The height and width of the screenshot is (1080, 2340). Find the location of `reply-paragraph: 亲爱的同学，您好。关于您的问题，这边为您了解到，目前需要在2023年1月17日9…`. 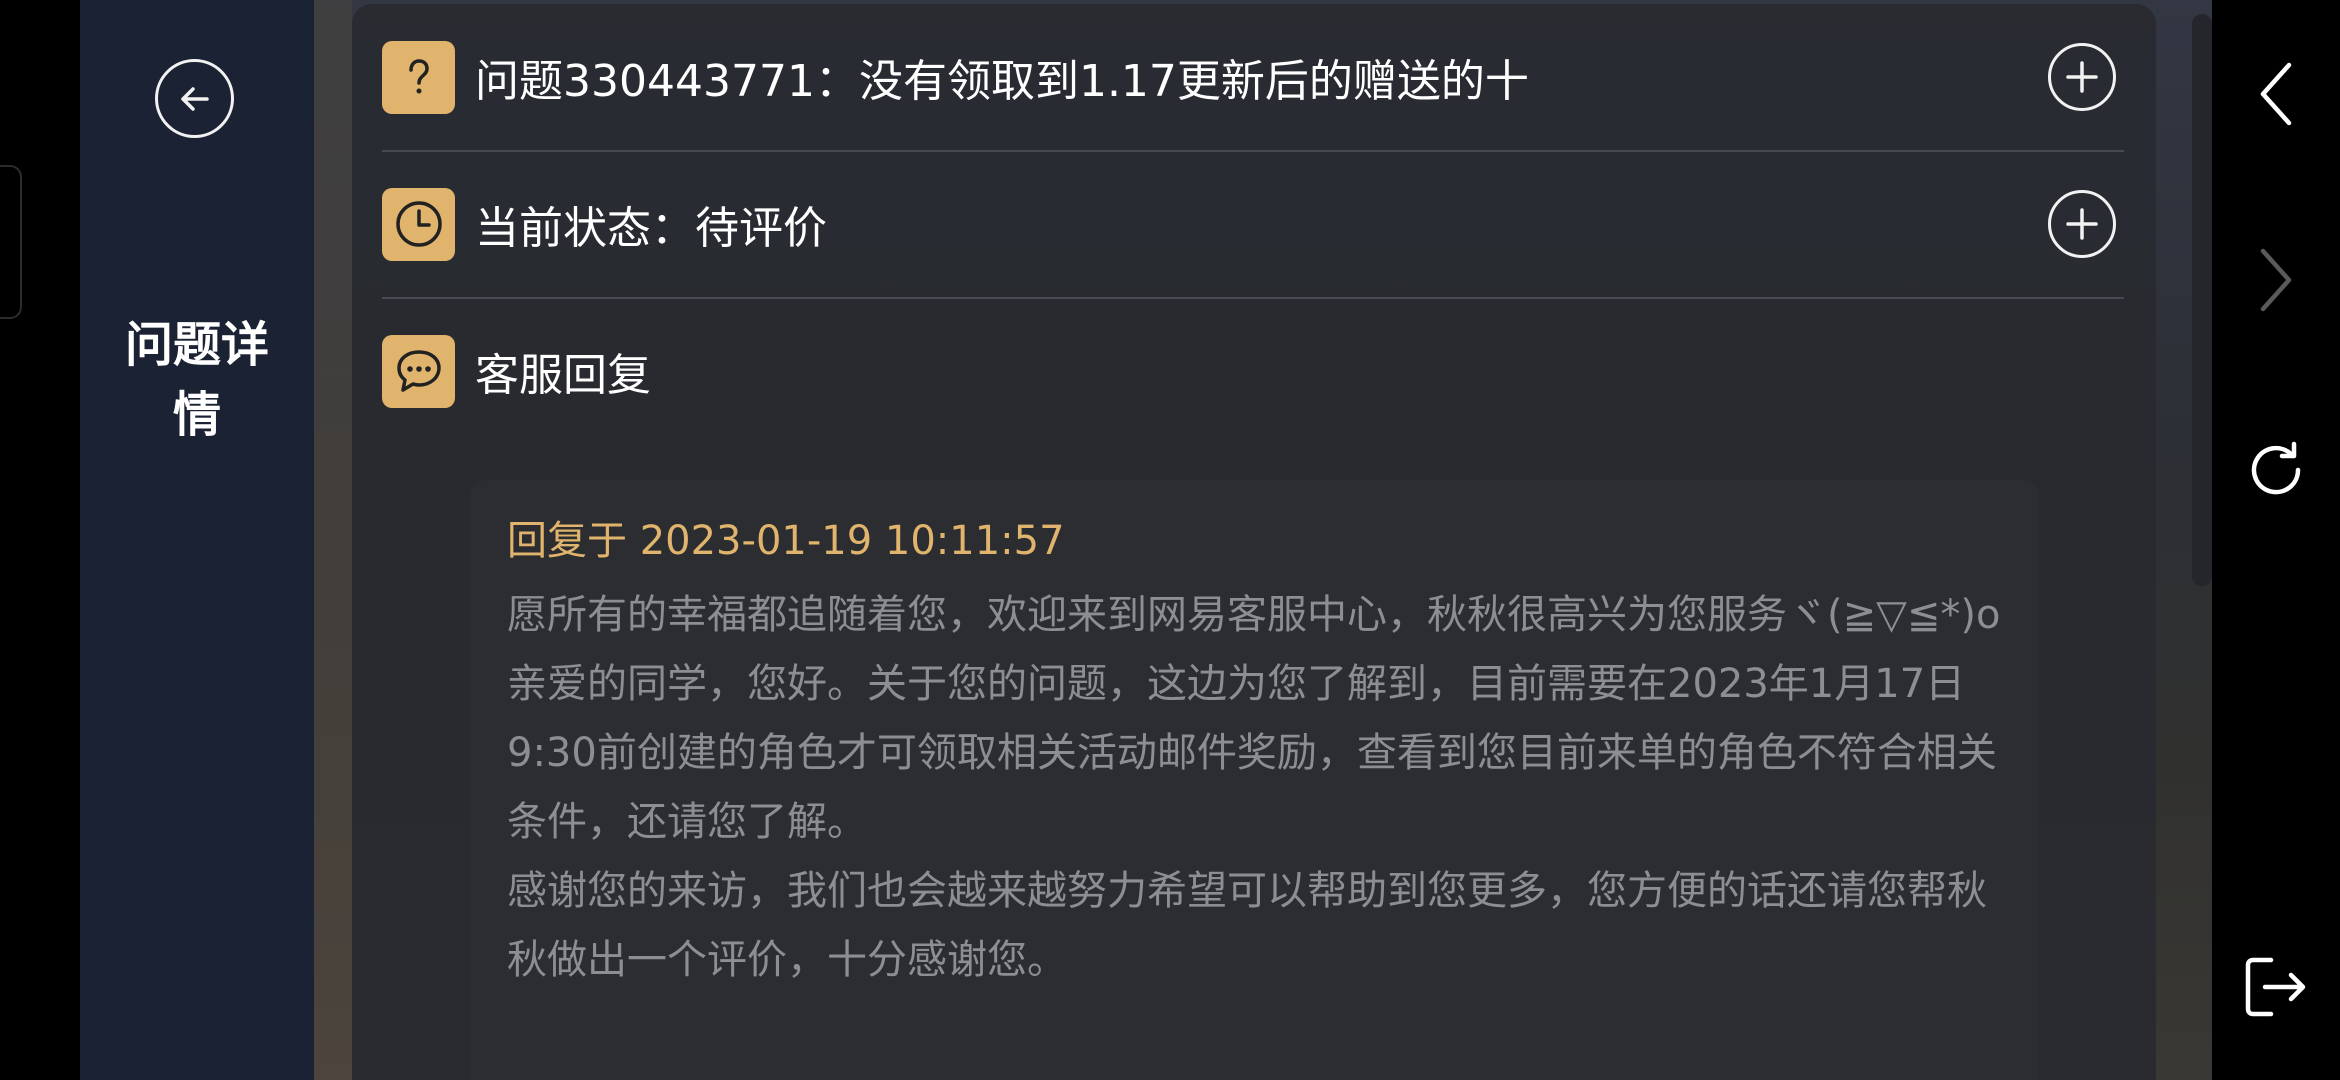

reply-paragraph: 亲爱的同学，您好。关于您的问题，这边为您了解到，目前需要在2023年1月17日9… is located at coordinates (1252, 753).